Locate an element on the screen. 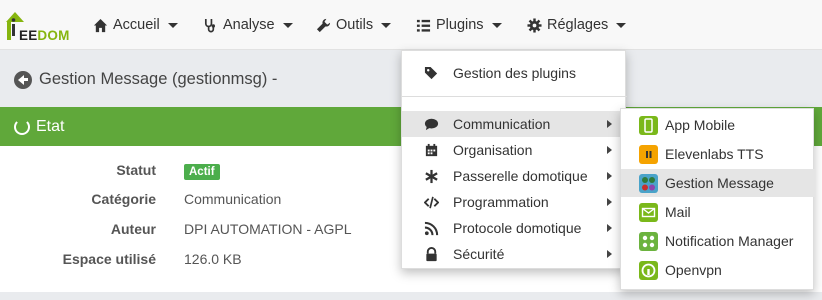  refresh-icon is located at coordinates (22, 126).